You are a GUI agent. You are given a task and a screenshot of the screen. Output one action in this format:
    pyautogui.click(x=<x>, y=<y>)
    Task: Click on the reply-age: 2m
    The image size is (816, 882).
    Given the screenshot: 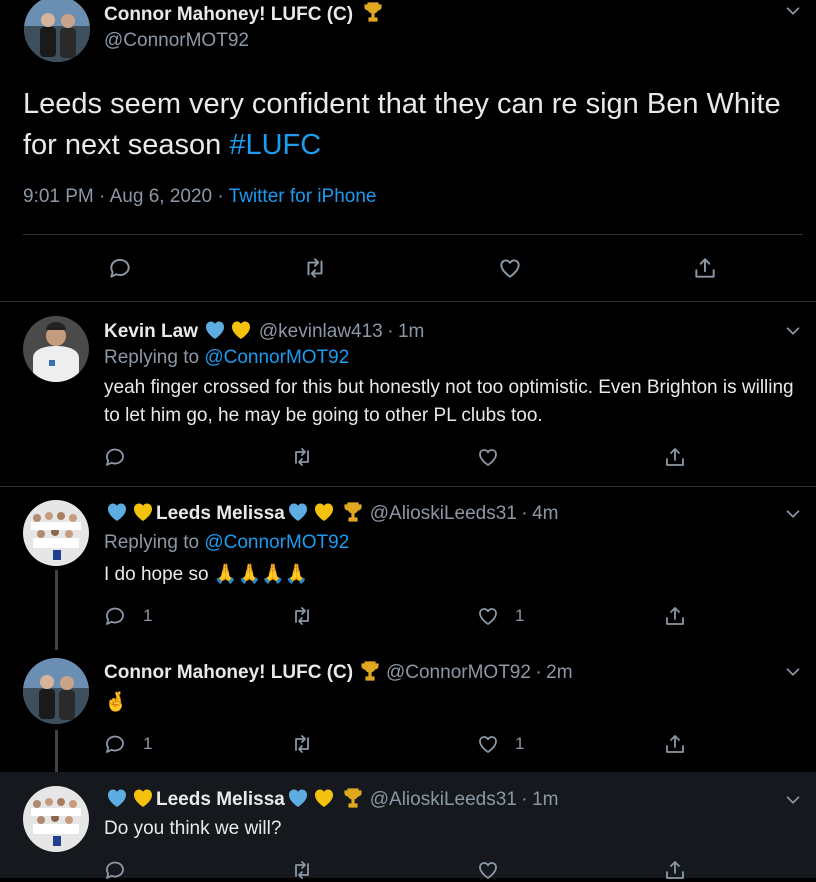 What is the action you would take?
    pyautogui.click(x=559, y=672)
    